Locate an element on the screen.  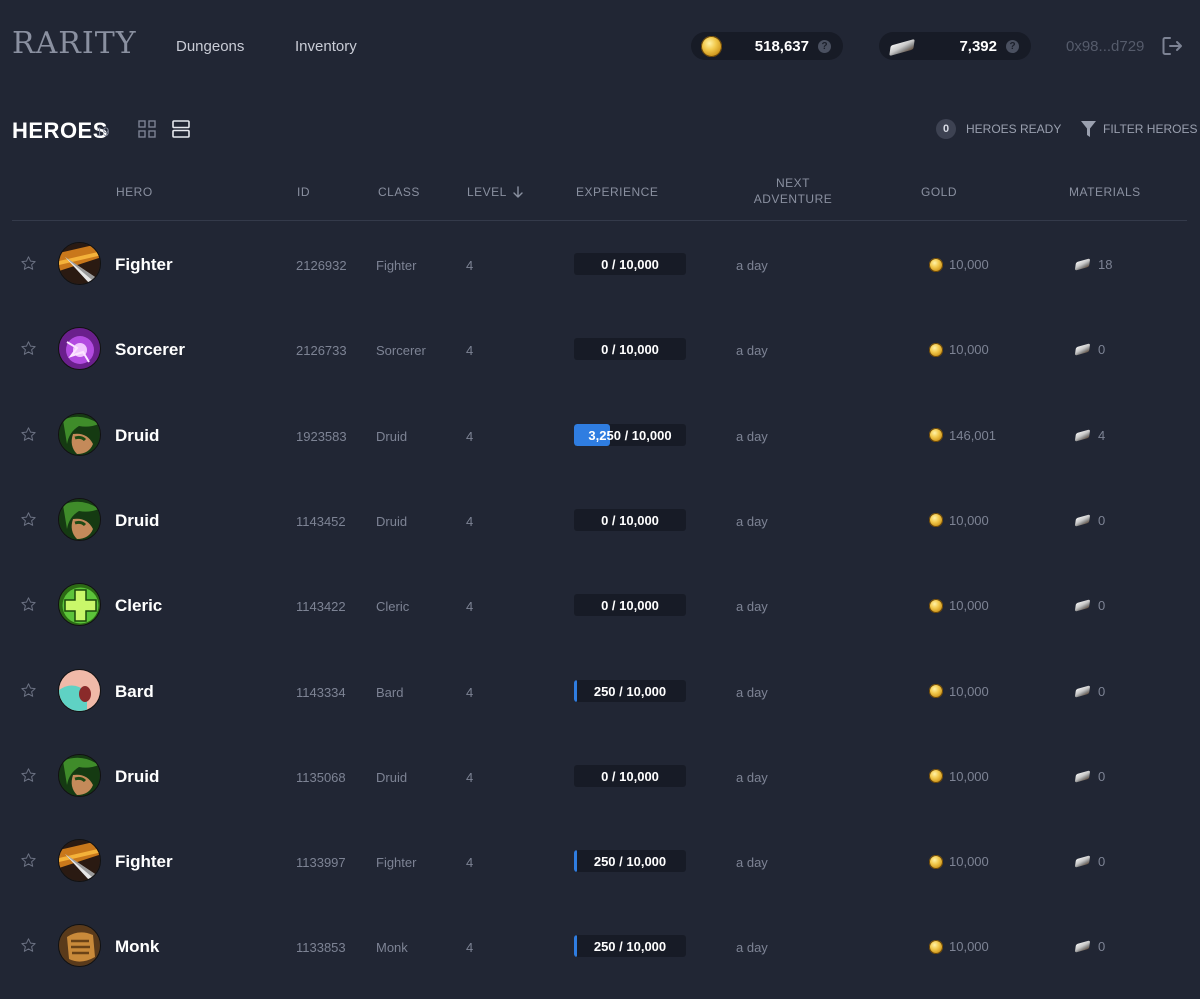
gold-balance: 518,637 ? is located at coordinates (767, 46).